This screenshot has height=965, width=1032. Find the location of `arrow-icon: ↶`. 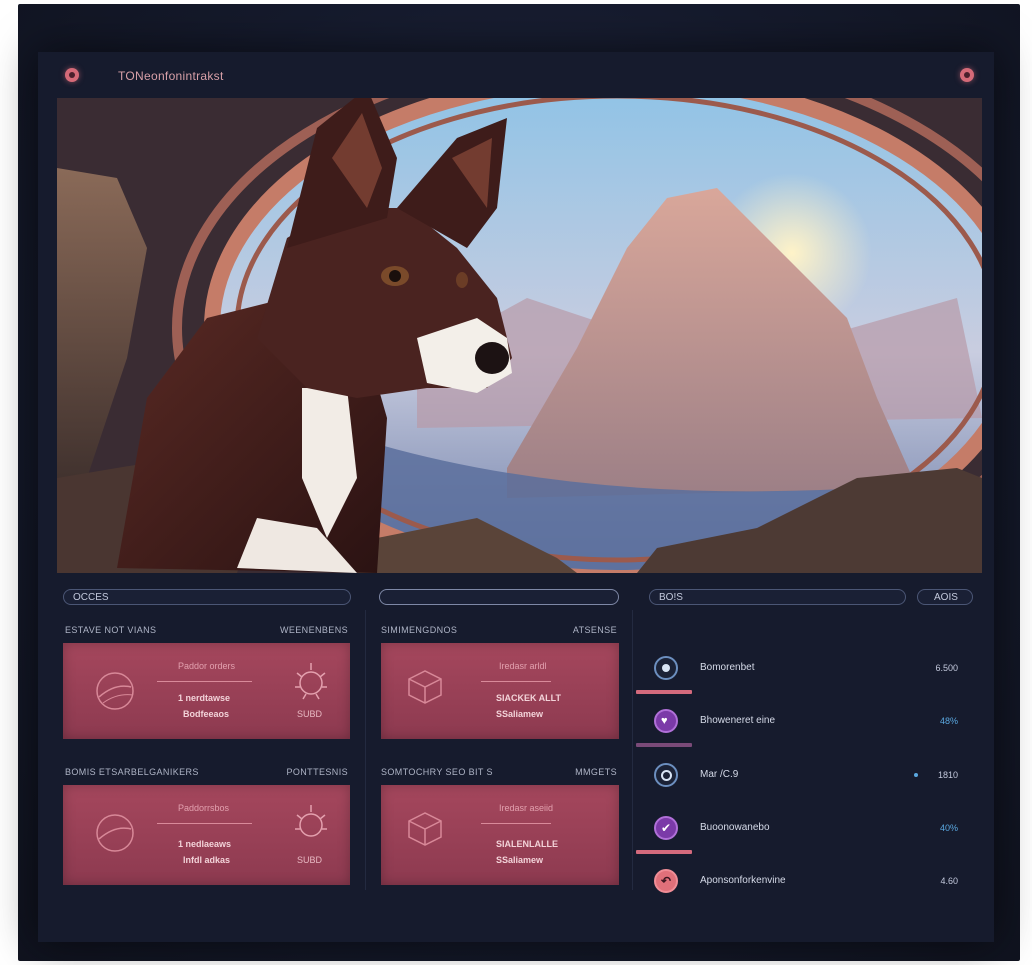

arrow-icon: ↶ is located at coordinates (666, 881).